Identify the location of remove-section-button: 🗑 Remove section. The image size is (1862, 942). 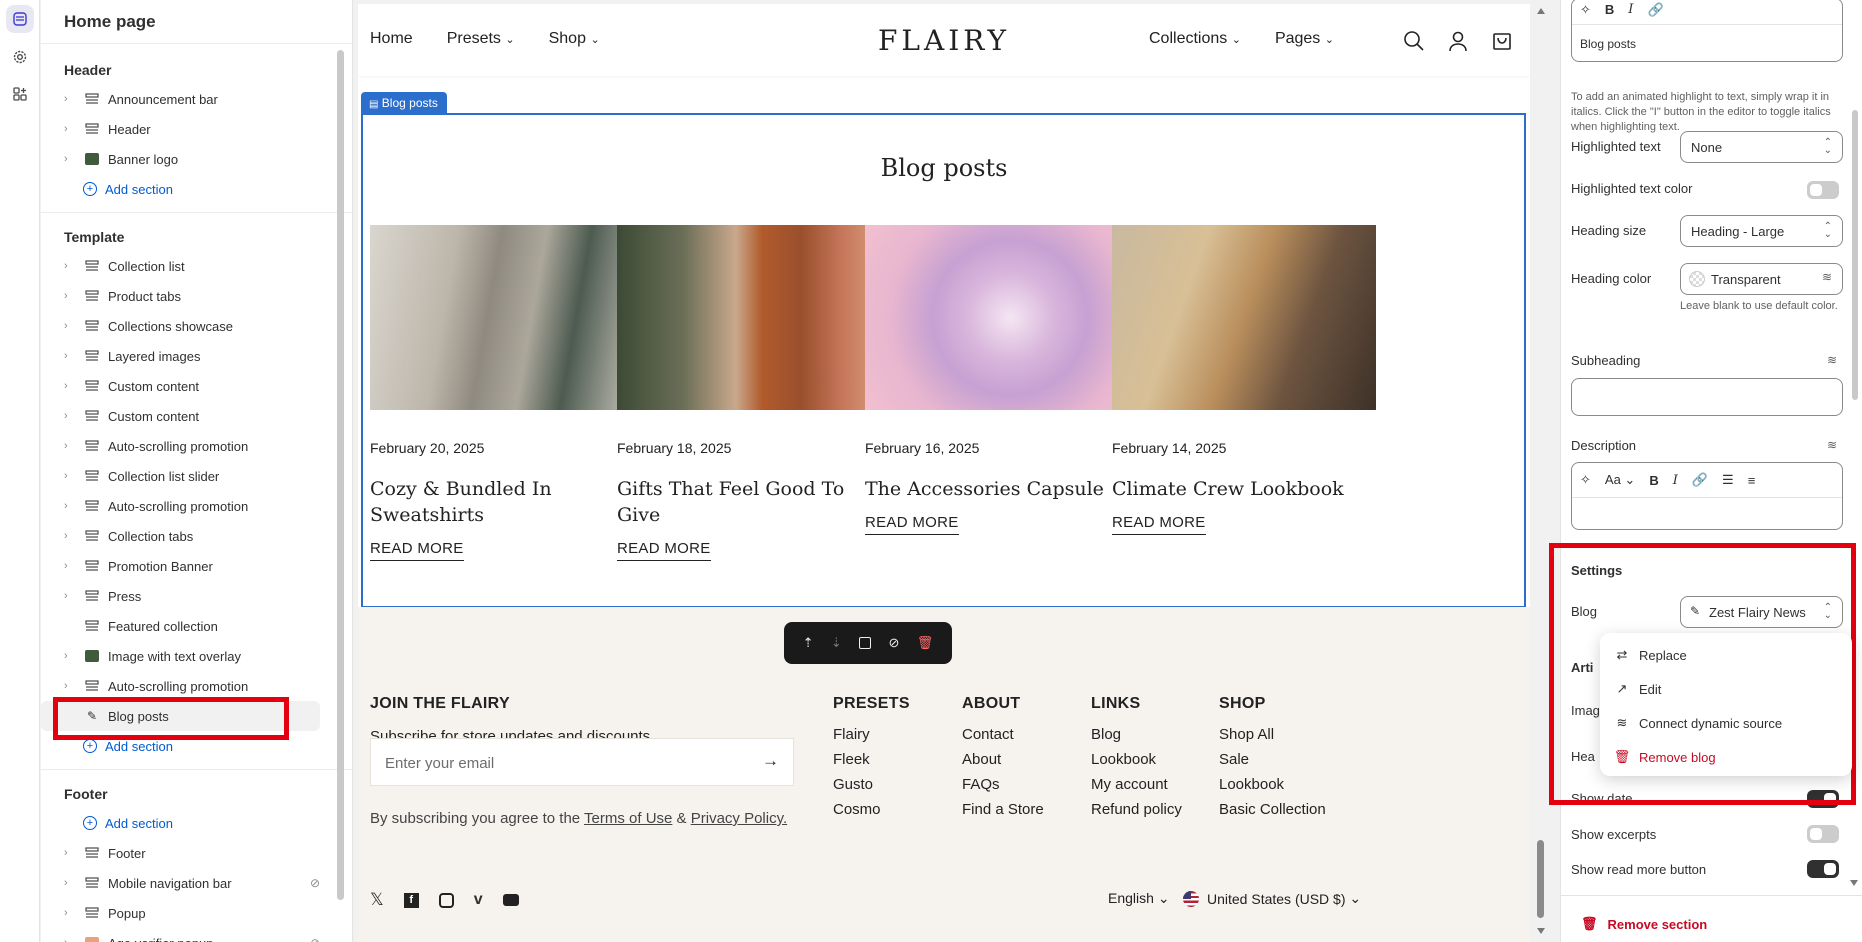
(1644, 924).